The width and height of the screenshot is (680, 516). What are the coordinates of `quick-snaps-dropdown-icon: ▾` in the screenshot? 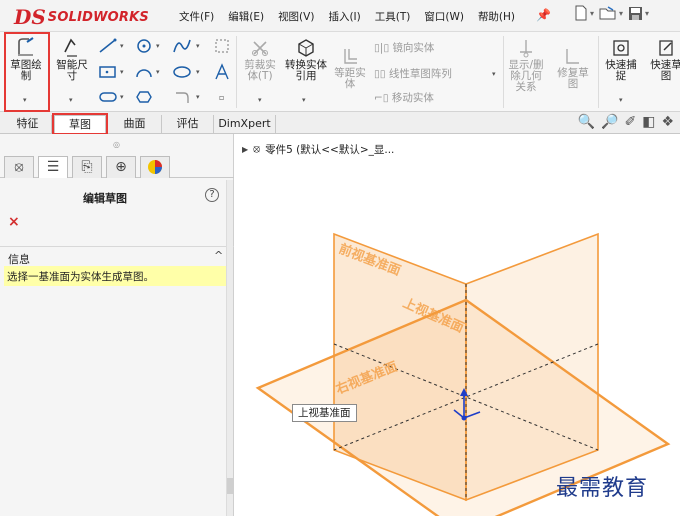 It's located at (621, 100).